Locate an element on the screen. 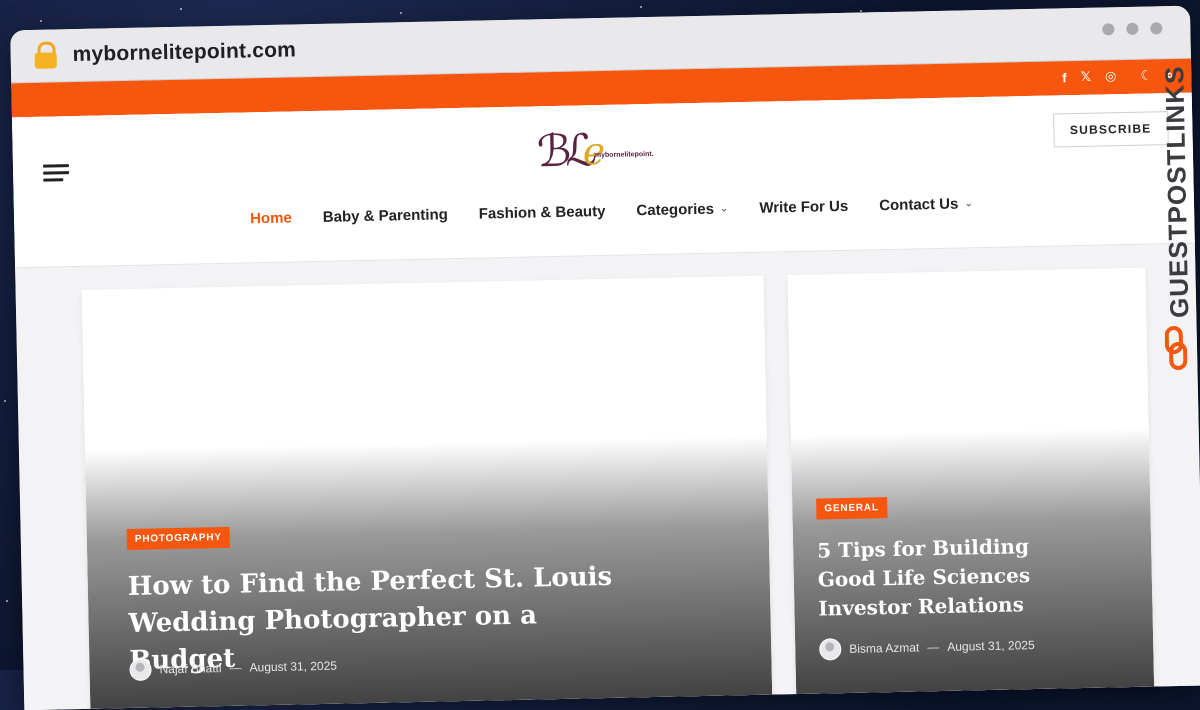 The width and height of the screenshot is (1200, 710). post-meta: Najaf Bhatti — August 31, 2025 is located at coordinates (233, 668).